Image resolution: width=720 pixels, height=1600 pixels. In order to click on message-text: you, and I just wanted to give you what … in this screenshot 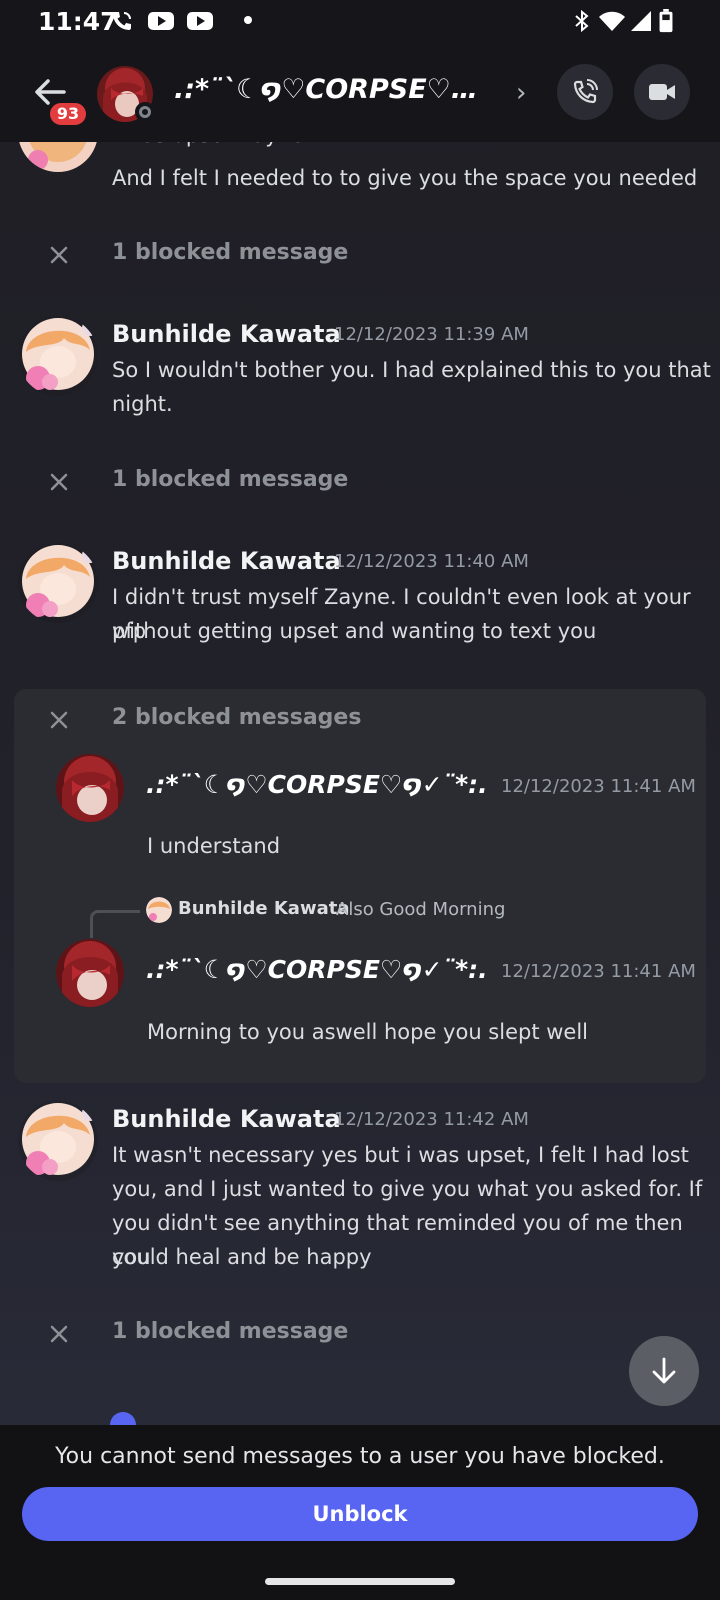, I will do `click(407, 1189)`.